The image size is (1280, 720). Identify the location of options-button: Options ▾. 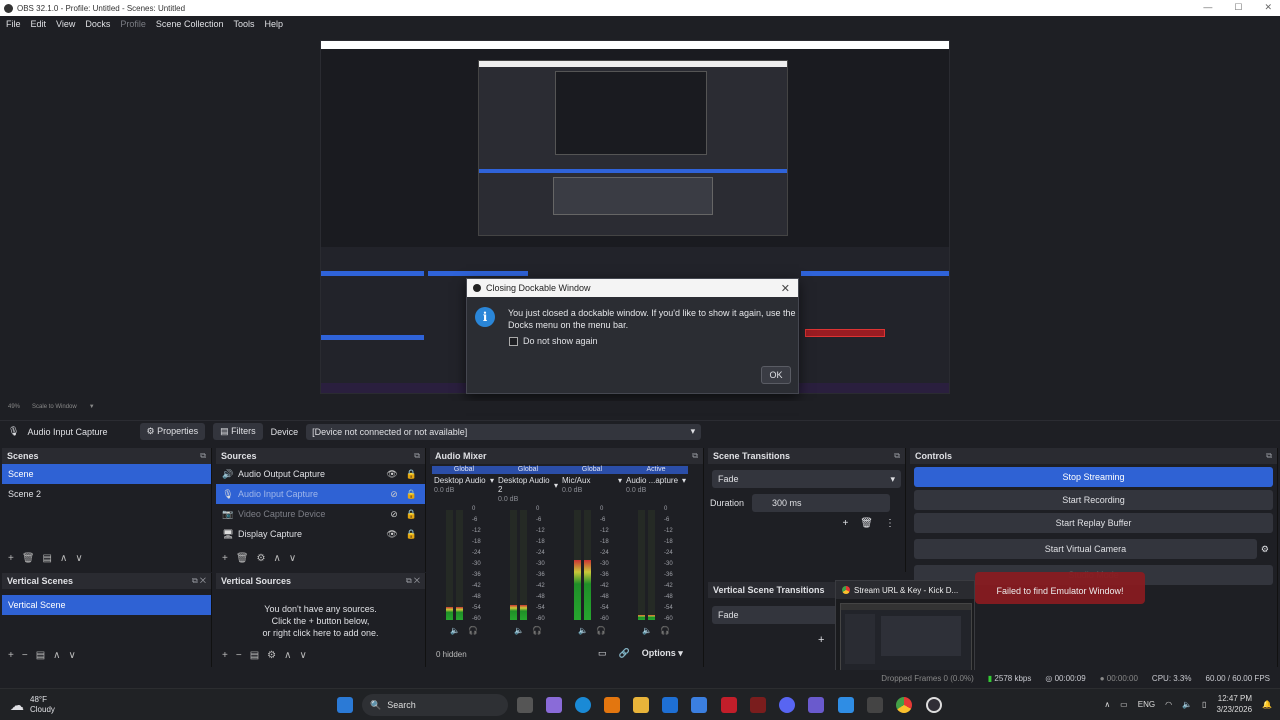
(662, 653).